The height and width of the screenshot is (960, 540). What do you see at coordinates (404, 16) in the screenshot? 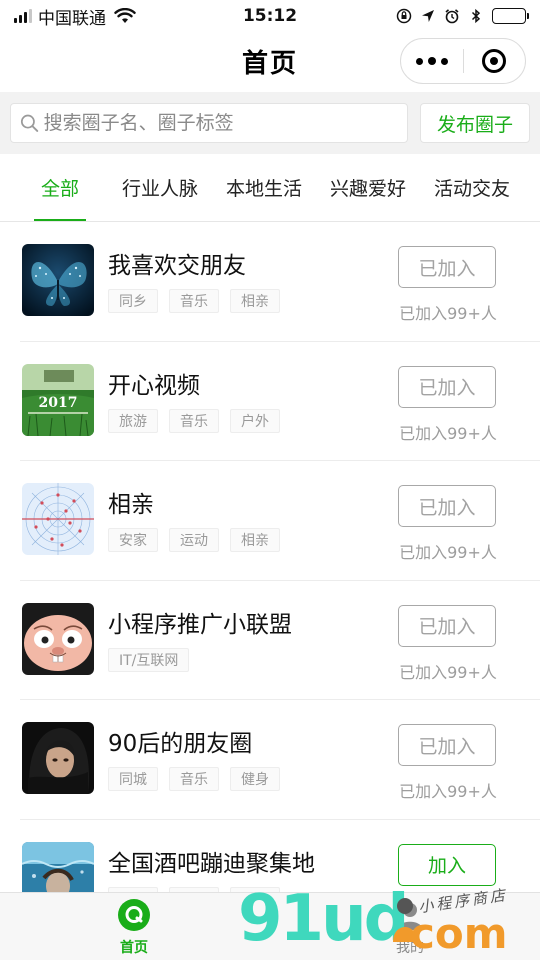
I see `orientation-lock-icon` at bounding box center [404, 16].